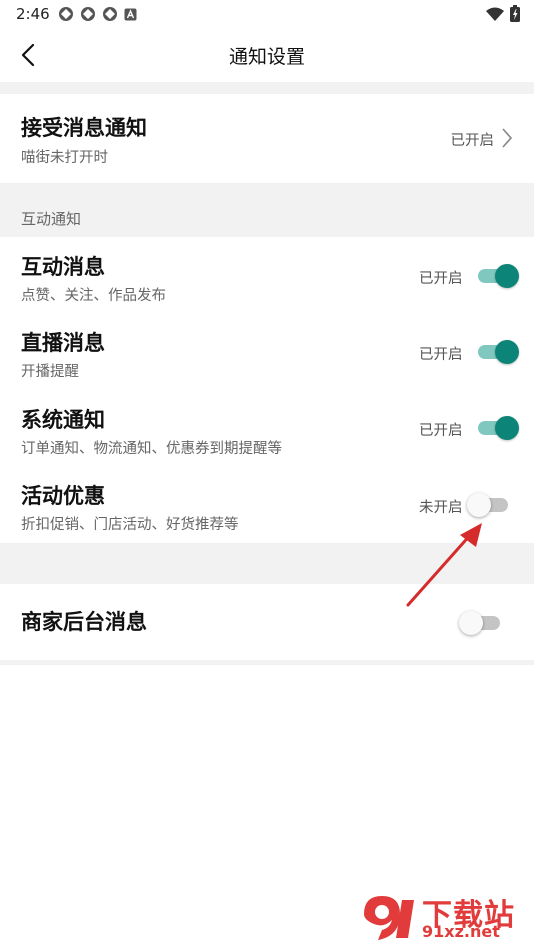 This screenshot has width=534, height=950. What do you see at coordinates (63, 496) in the screenshot?
I see `row-title: 活动优惠` at bounding box center [63, 496].